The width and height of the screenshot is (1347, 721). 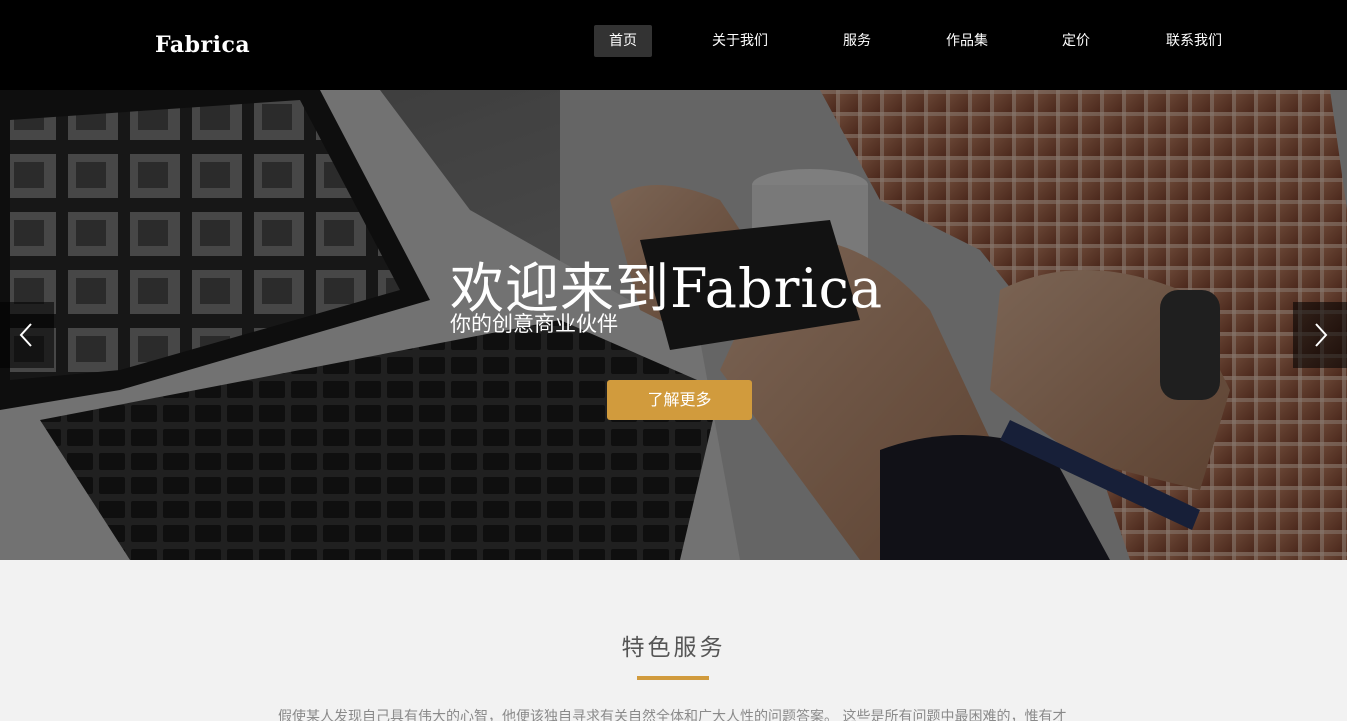 I want to click on chevron-left-icon, so click(x=25, y=335).